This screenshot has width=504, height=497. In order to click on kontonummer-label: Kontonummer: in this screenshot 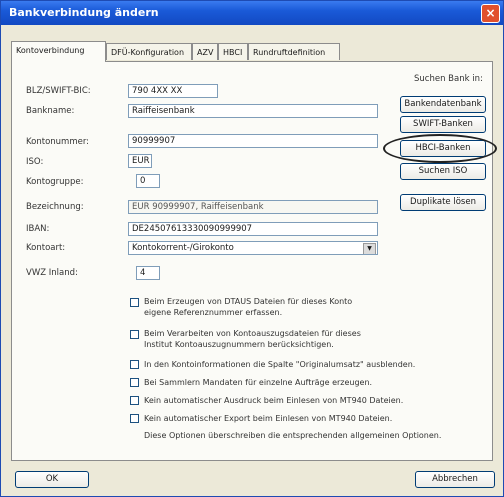, I will do `click(58, 142)`.